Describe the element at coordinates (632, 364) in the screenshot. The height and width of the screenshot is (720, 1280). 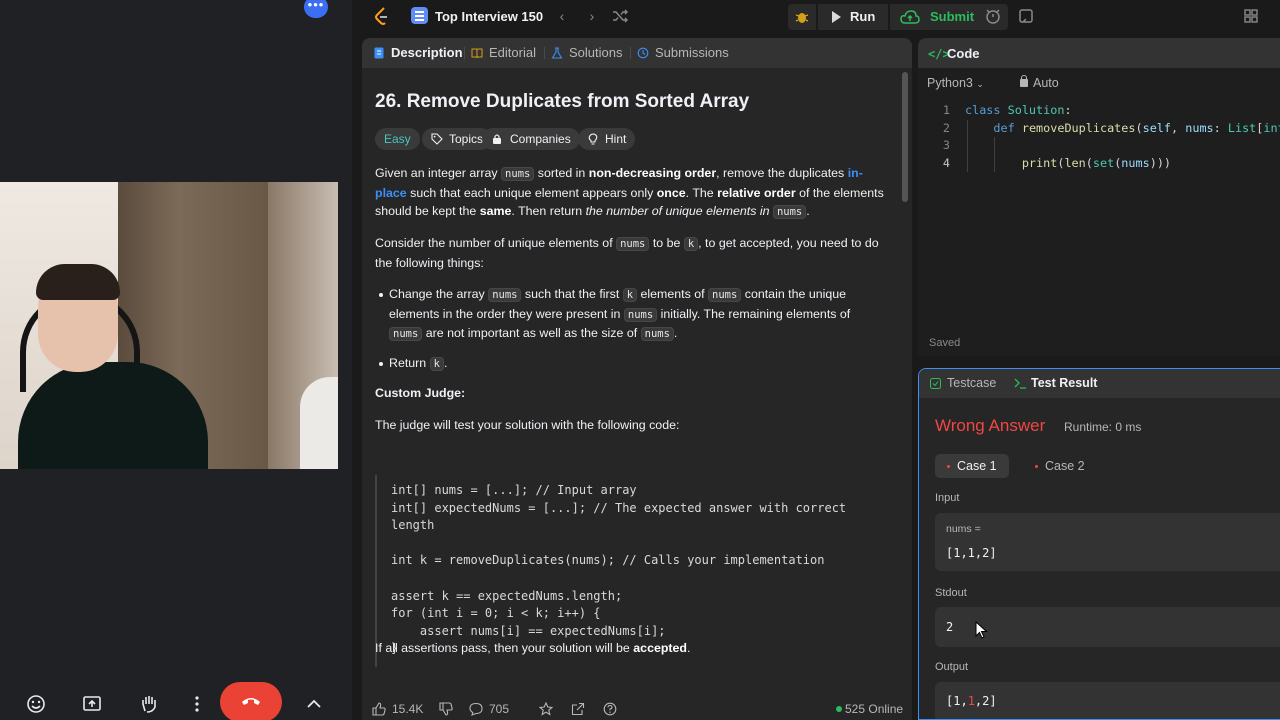
I see `list-item: Return k.` at that location.